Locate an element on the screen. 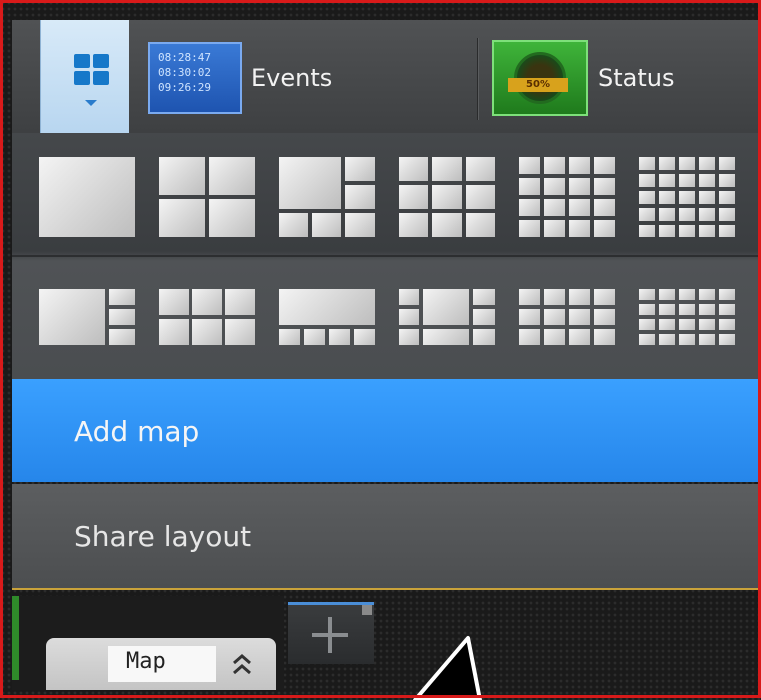 This screenshot has width=761, height=700. tab-map-label: Map is located at coordinates (146, 661).